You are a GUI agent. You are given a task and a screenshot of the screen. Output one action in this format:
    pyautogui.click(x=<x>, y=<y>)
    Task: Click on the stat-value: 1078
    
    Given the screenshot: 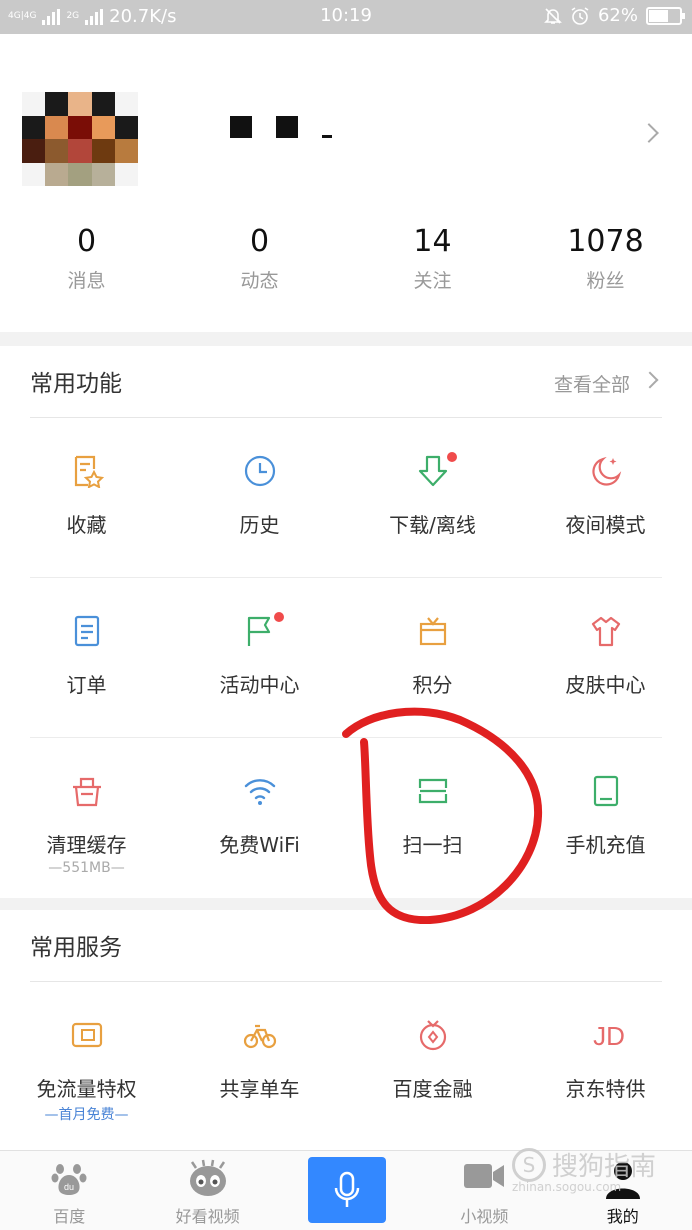 What is the action you would take?
    pyautogui.click(x=605, y=241)
    